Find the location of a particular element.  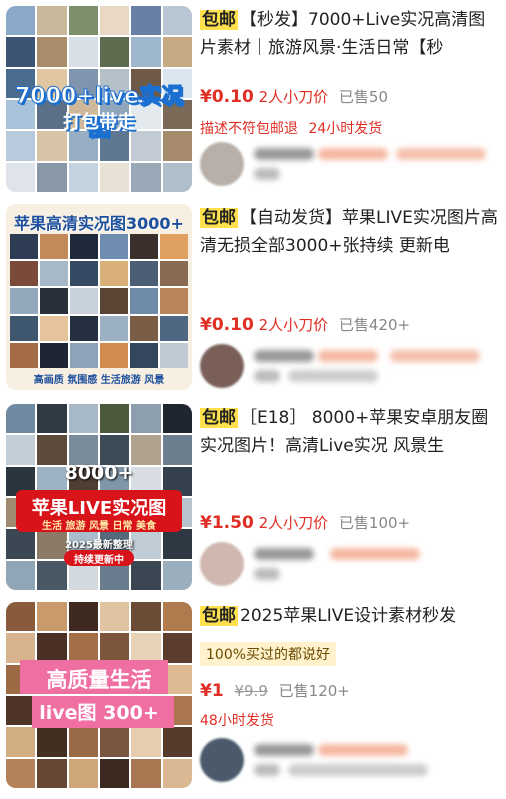

product-thumbnail: 苹果高清实况图3000+ 高画质 氛围感 生活旅游 风景 is located at coordinates (99, 297).